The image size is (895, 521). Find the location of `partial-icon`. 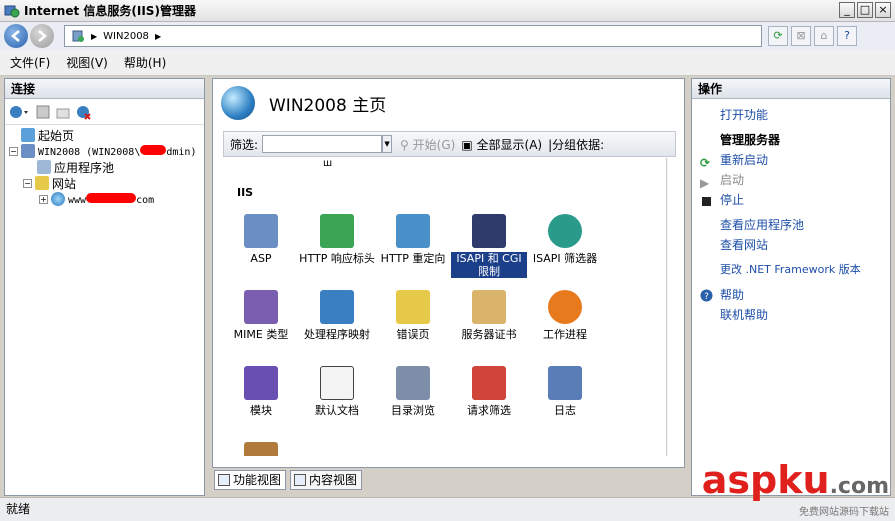

partial-icon is located at coordinates (261, 449).